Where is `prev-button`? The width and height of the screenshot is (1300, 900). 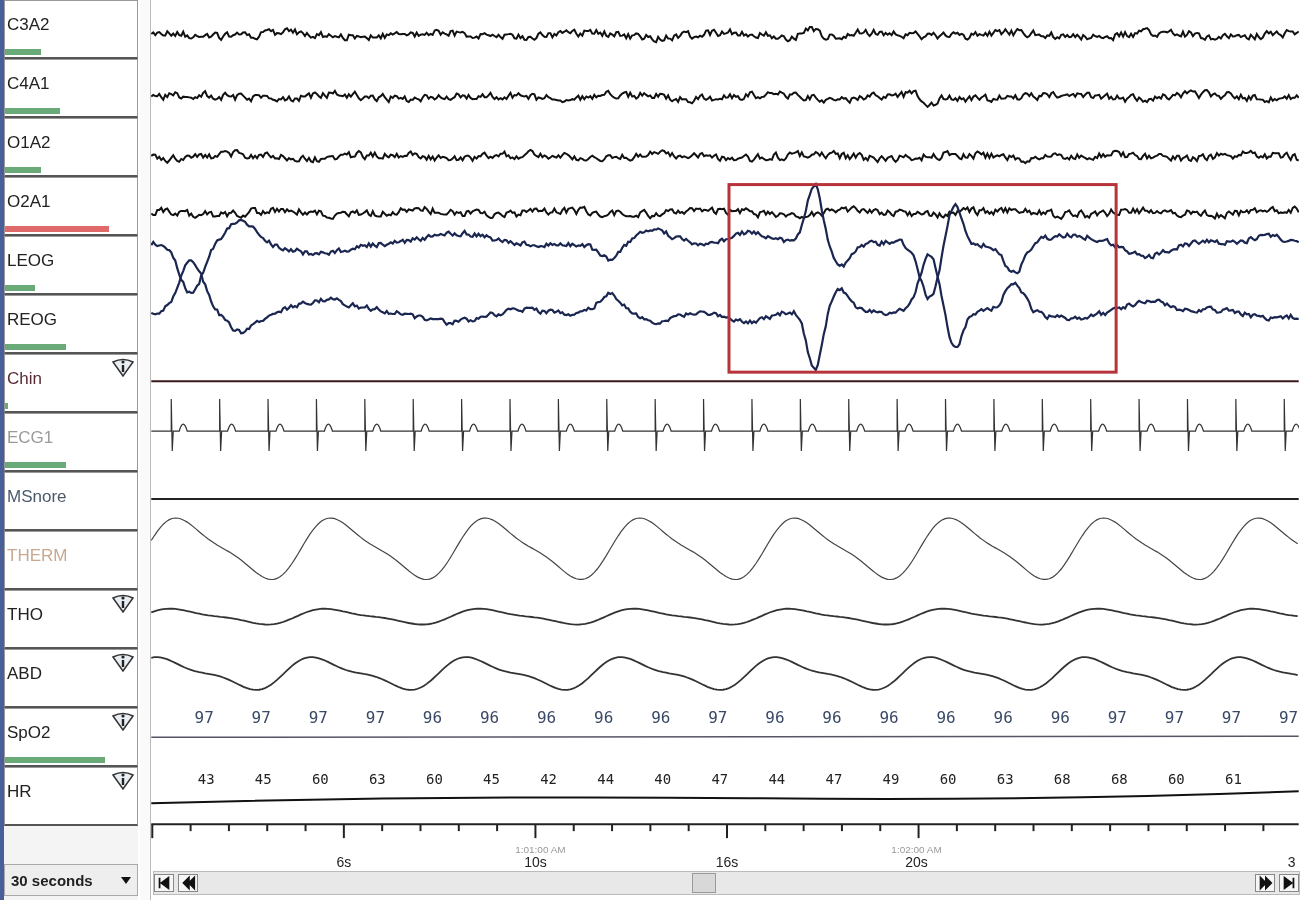 prev-button is located at coordinates (188, 883).